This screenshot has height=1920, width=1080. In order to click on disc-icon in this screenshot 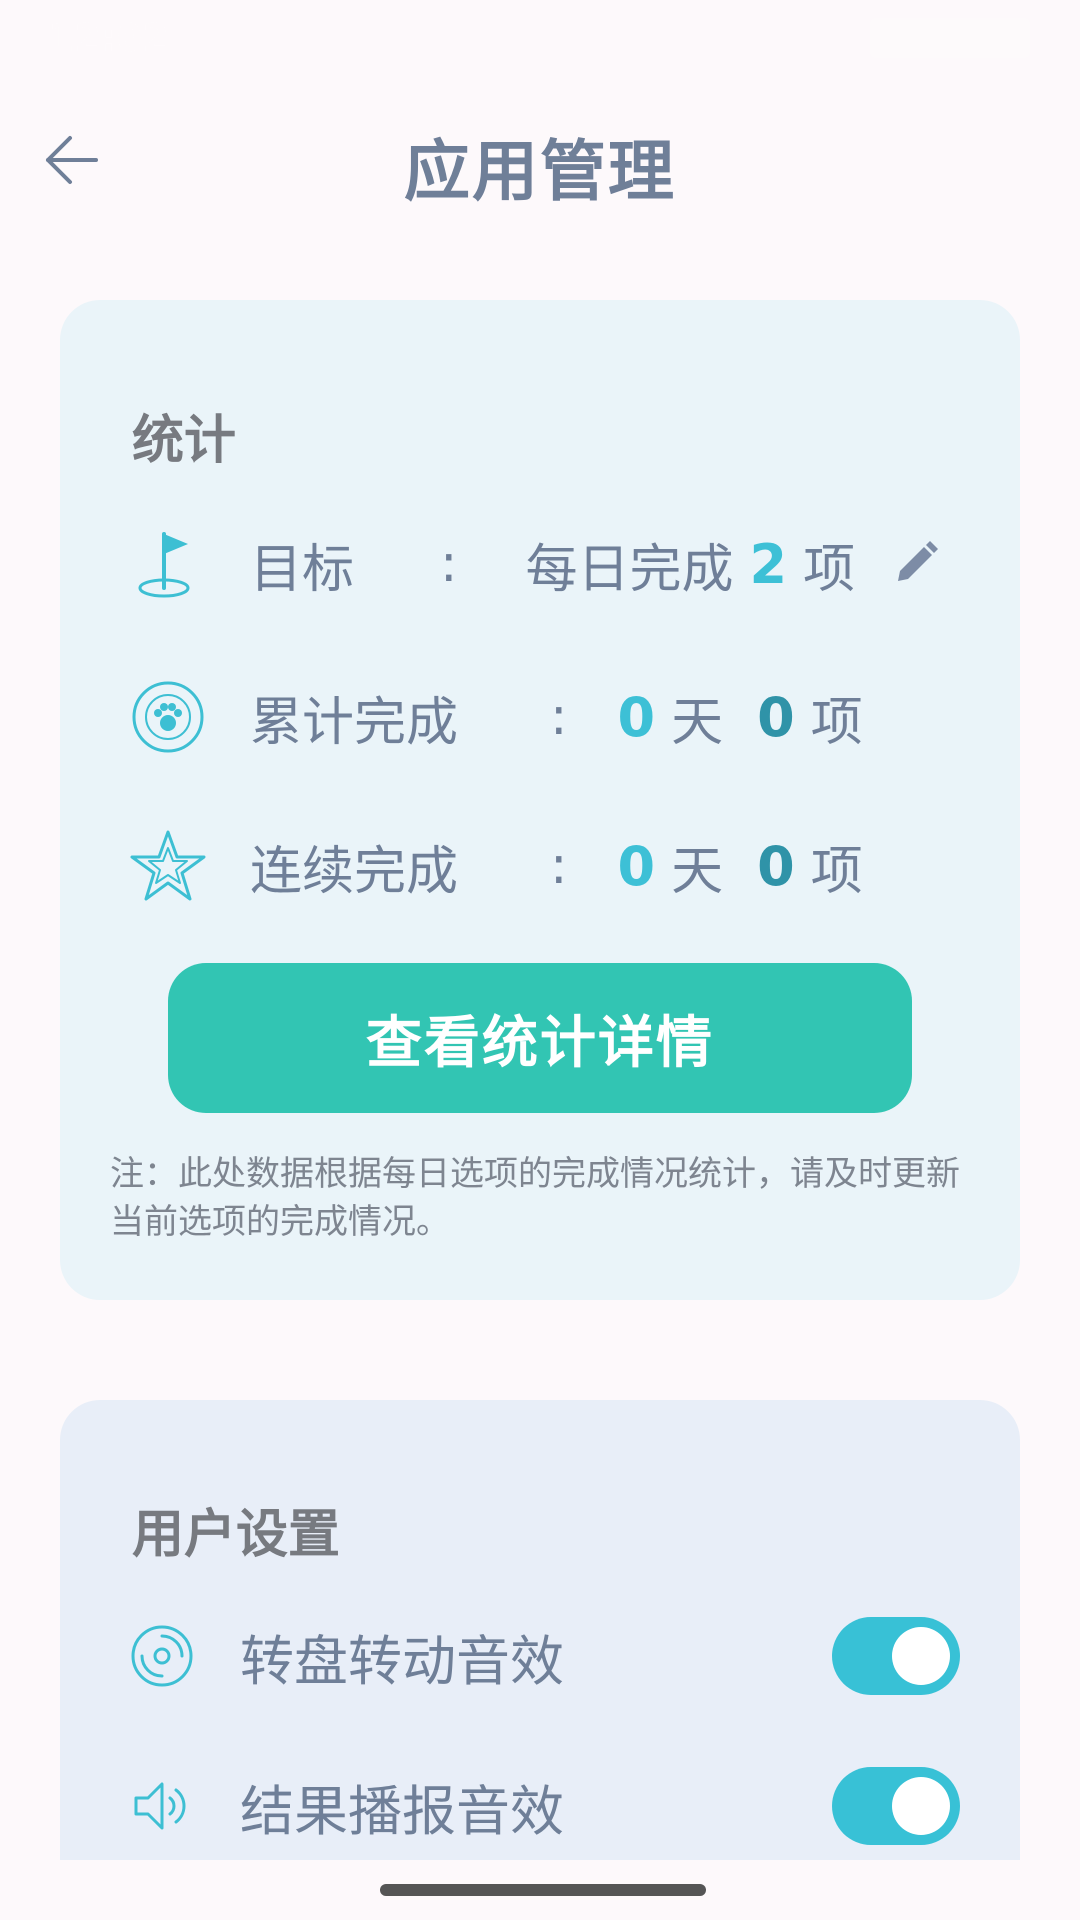, I will do `click(162, 1656)`.